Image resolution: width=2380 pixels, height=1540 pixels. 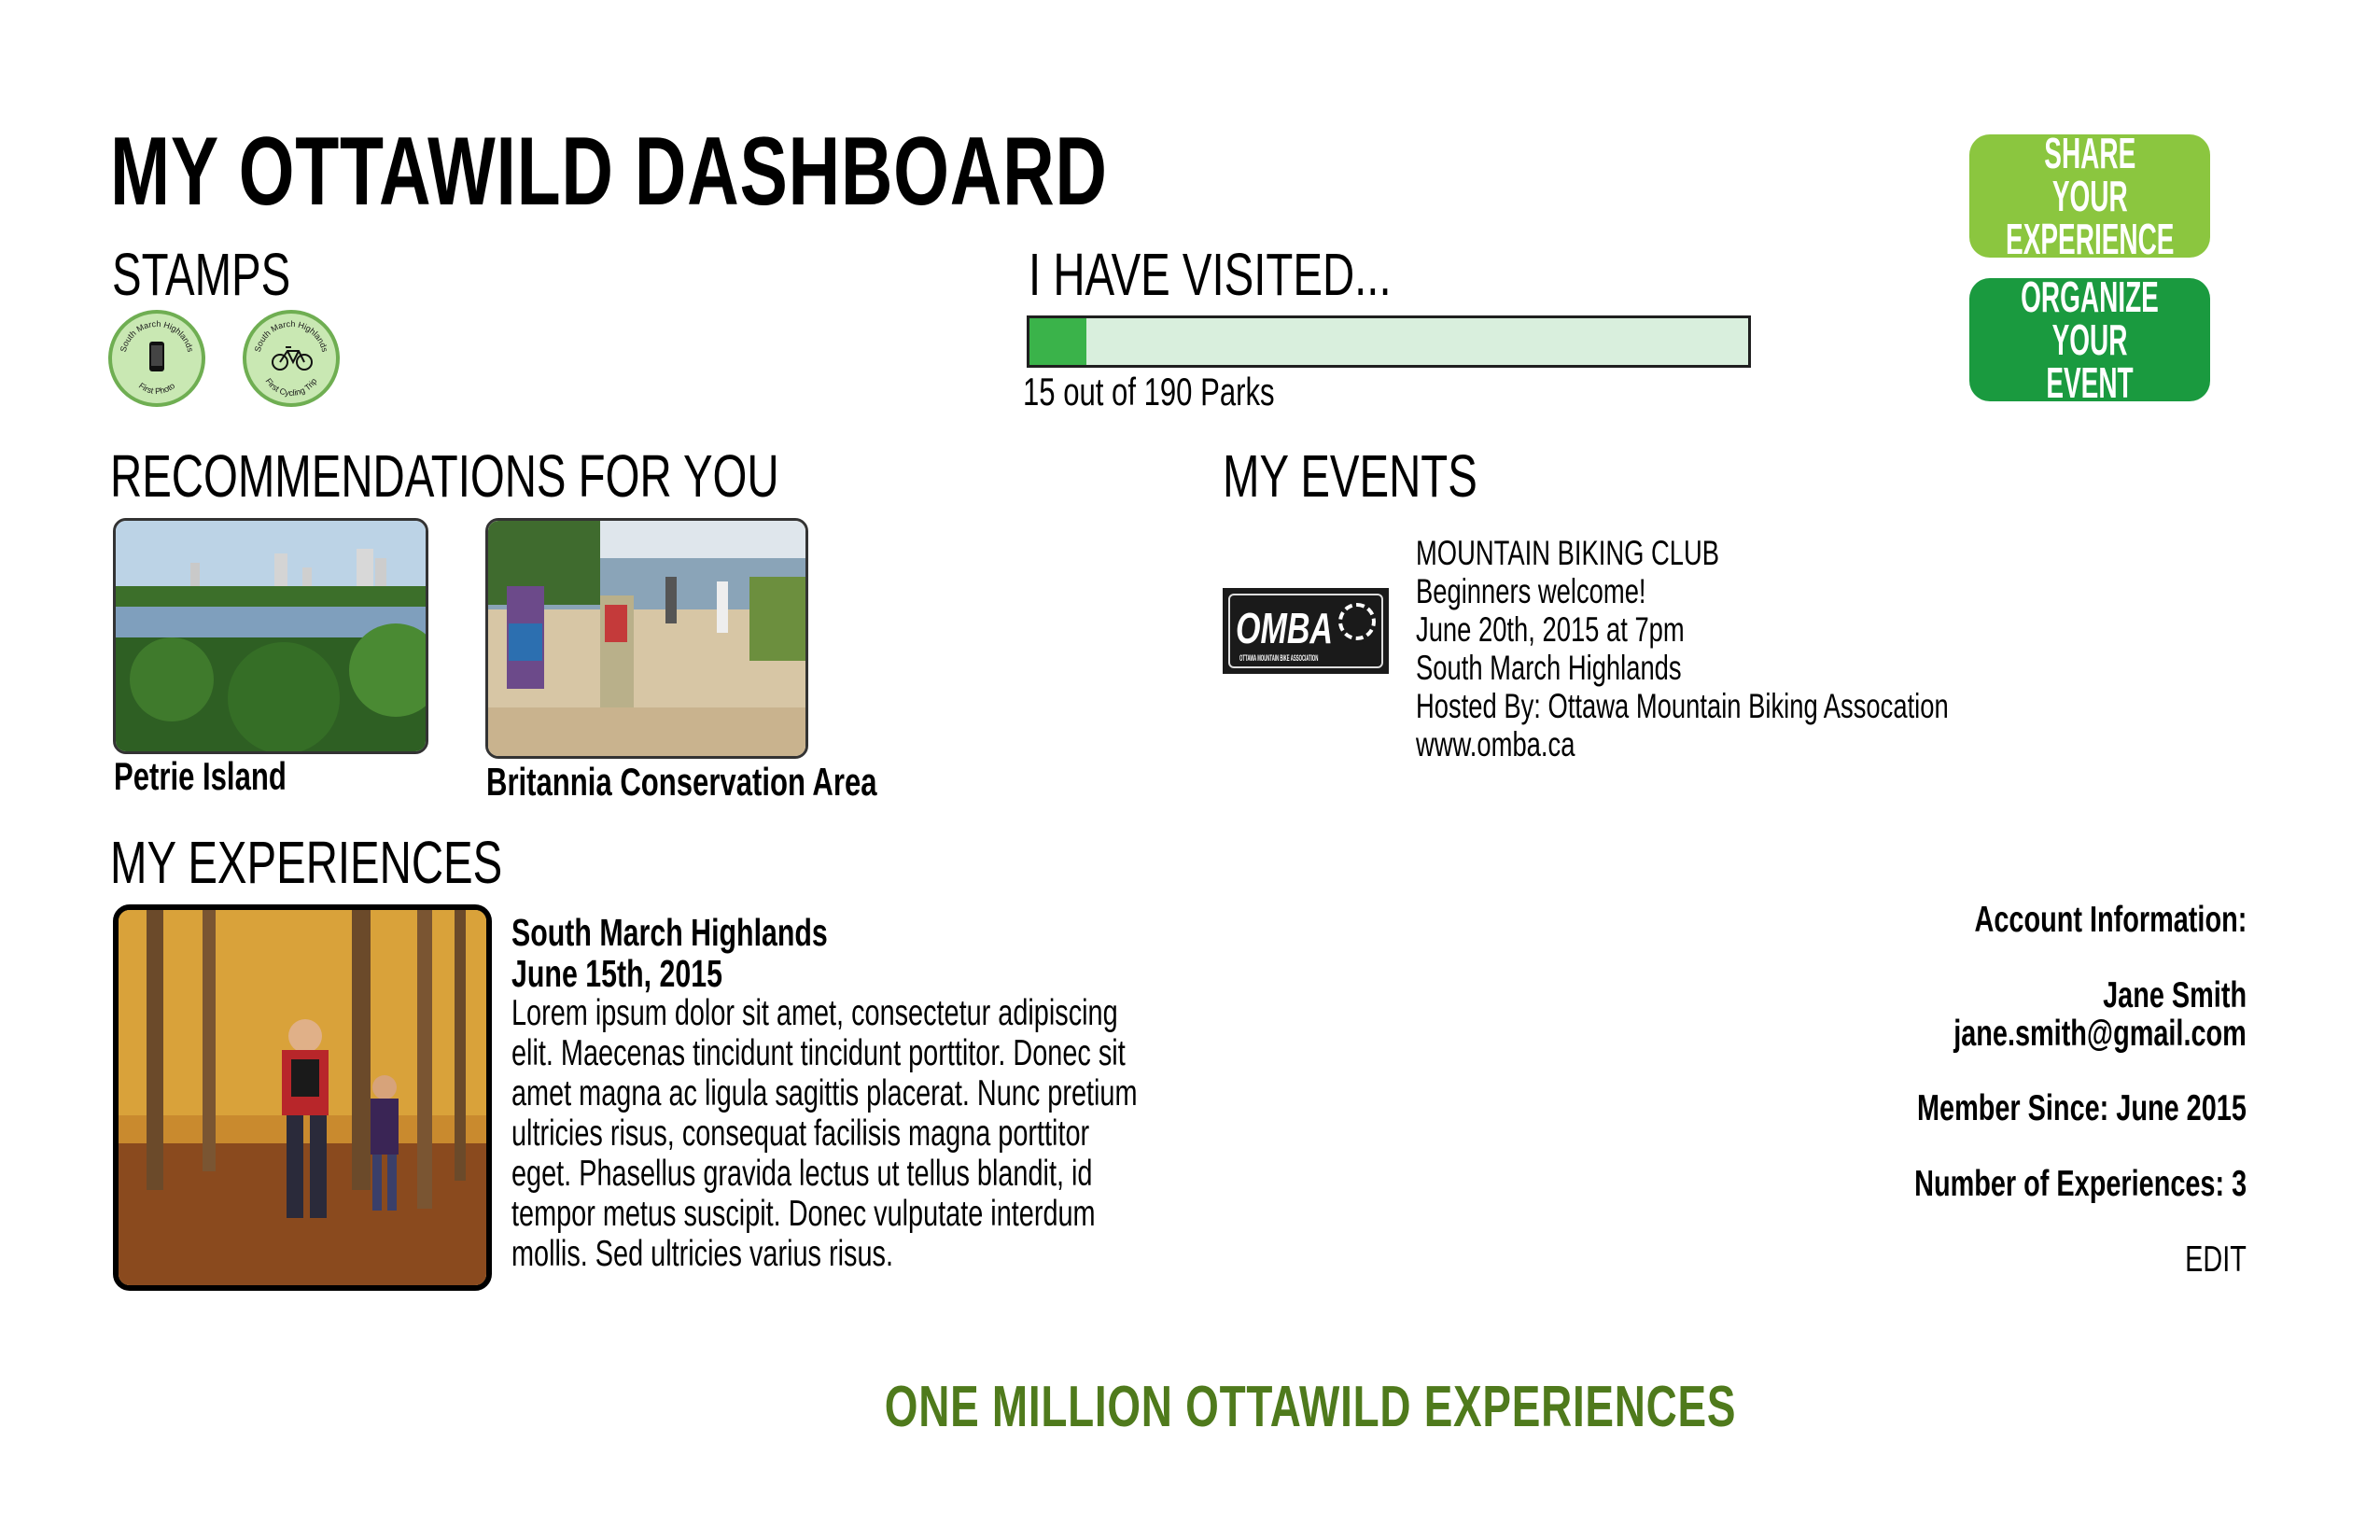 What do you see at coordinates (1149, 391) in the screenshot?
I see `parks-visited-count: 15 out of 190 Parks` at bounding box center [1149, 391].